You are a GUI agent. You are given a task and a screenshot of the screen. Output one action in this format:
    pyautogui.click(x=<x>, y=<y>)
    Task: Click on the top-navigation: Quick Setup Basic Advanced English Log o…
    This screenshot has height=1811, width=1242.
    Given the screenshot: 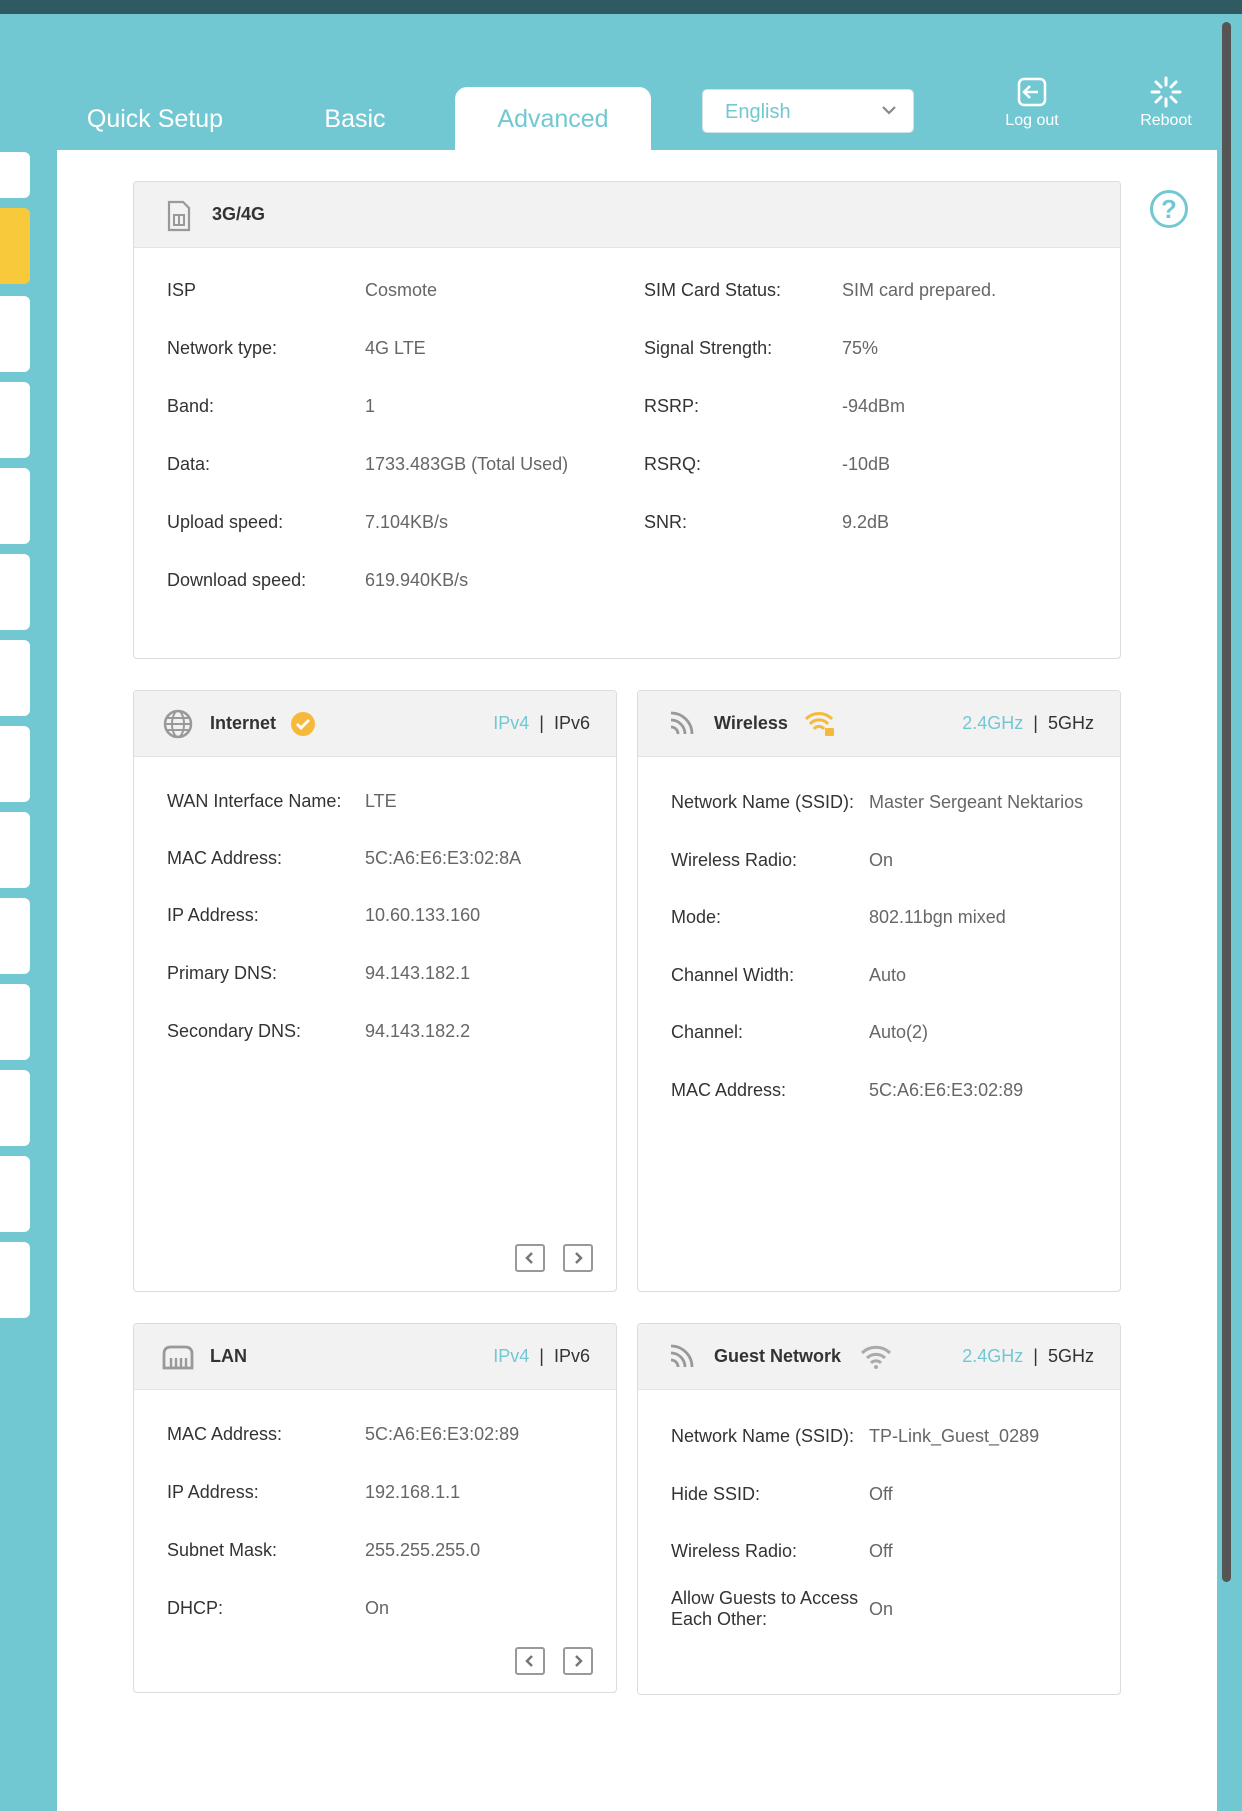 What is the action you would take?
    pyautogui.click(x=609, y=82)
    